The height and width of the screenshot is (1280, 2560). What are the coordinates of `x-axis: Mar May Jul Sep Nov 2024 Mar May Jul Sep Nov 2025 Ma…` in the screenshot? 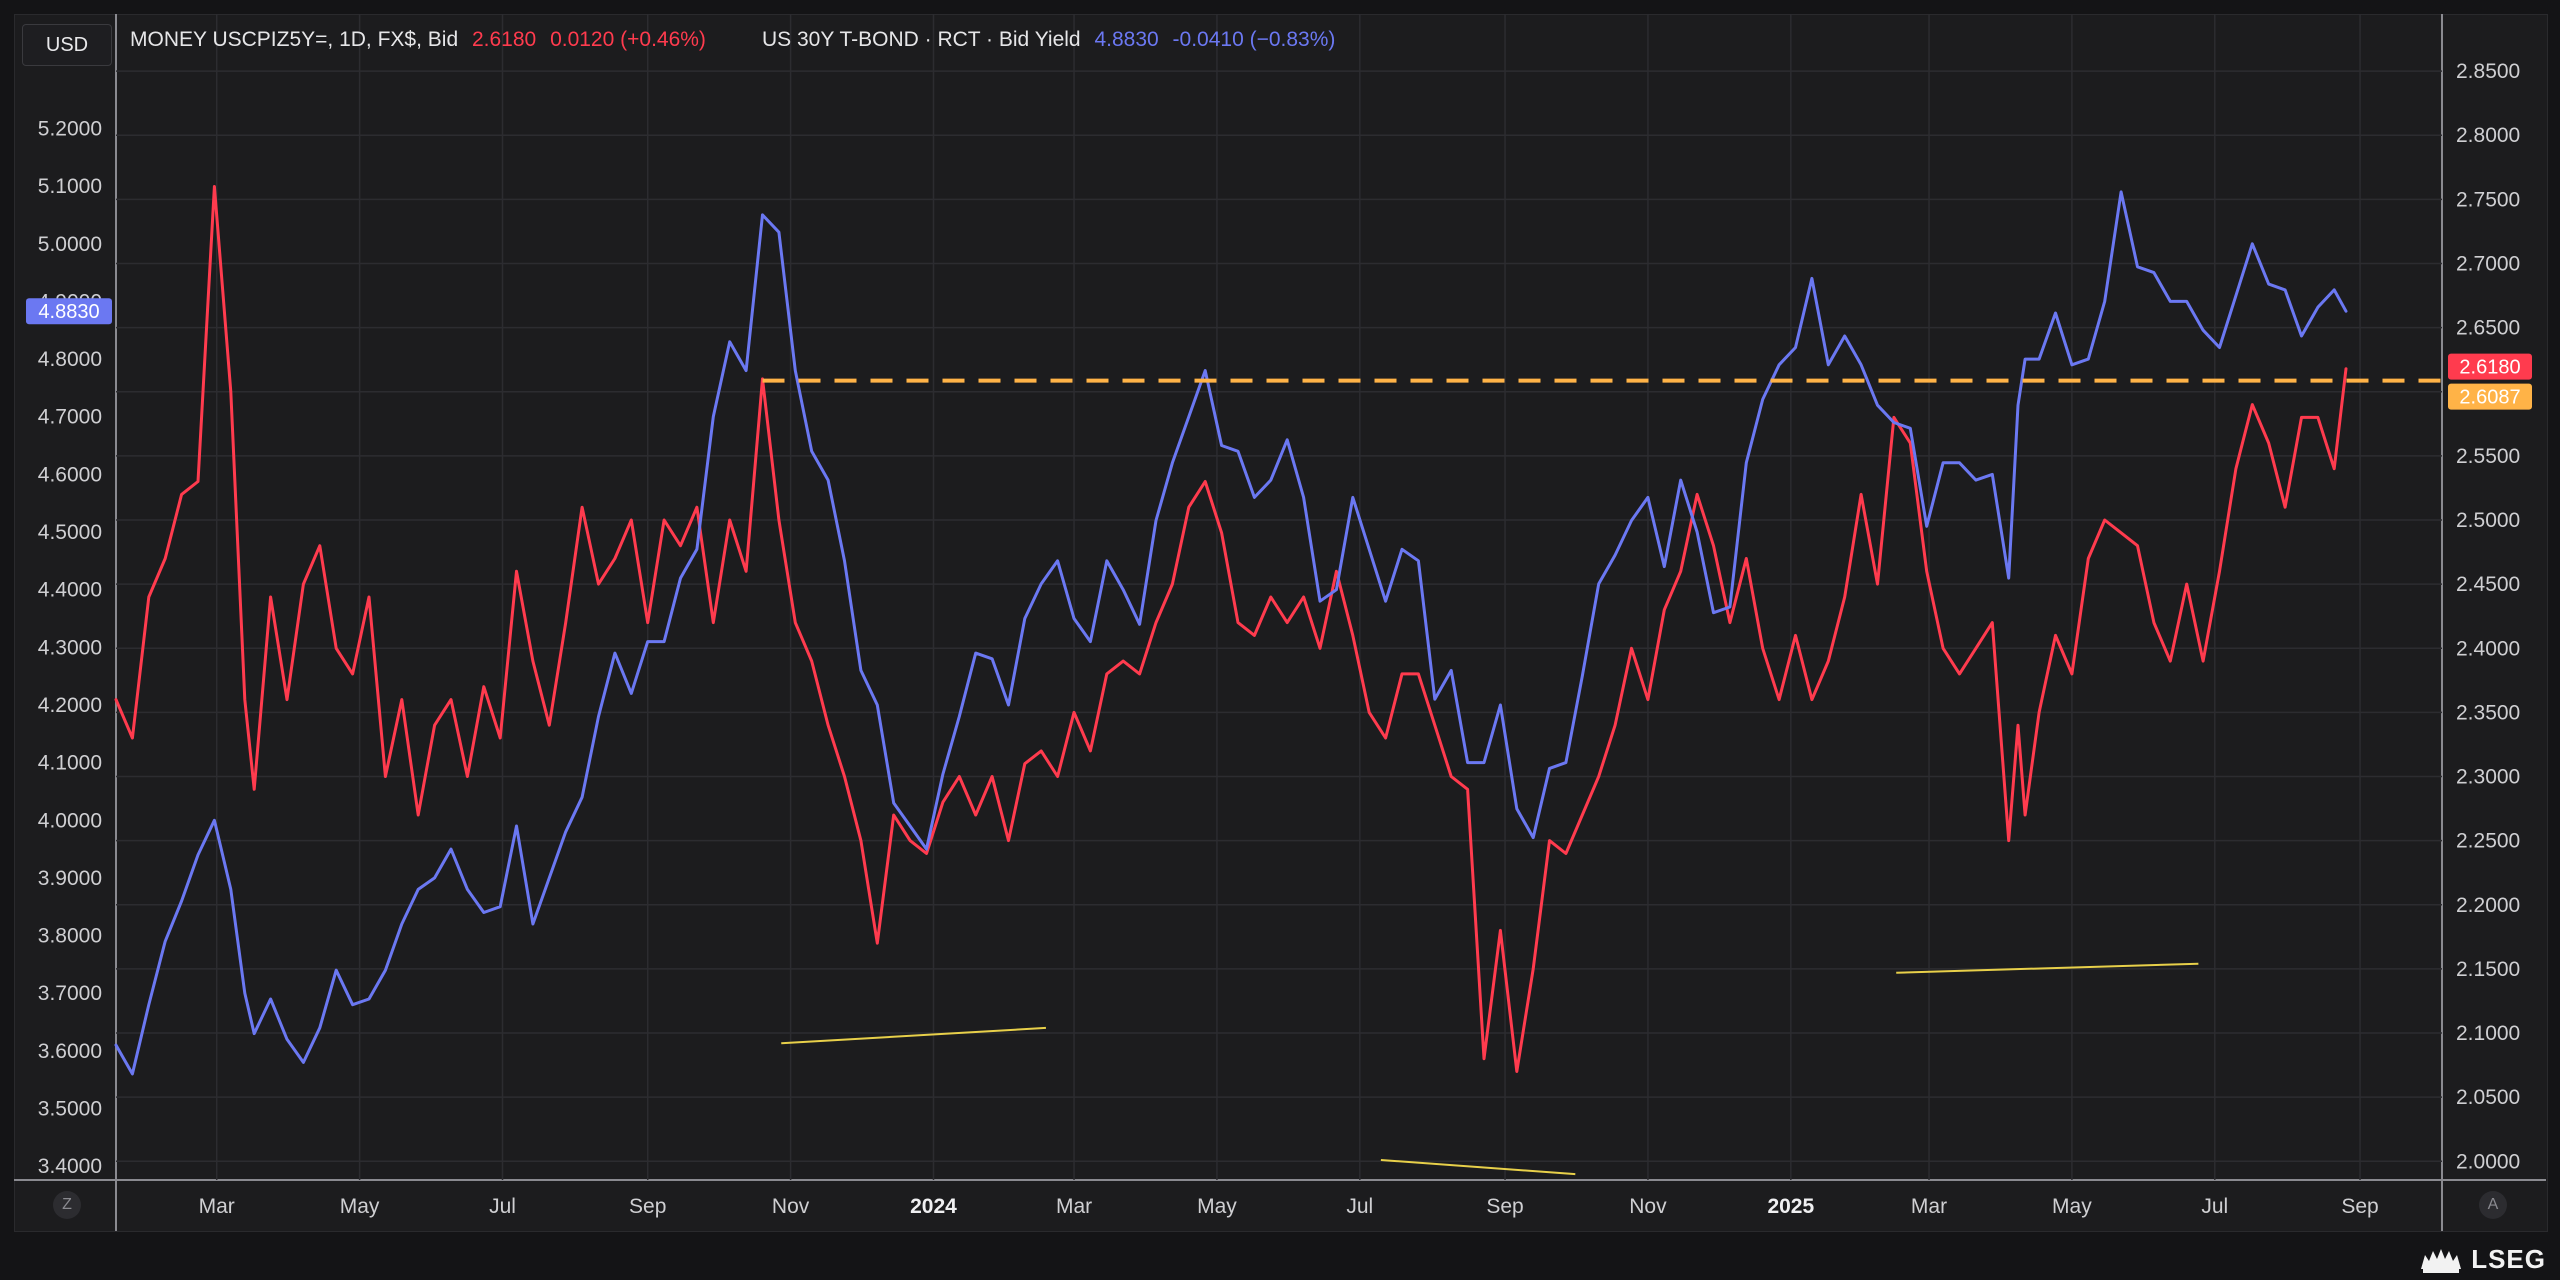 It's located at (1289, 1206).